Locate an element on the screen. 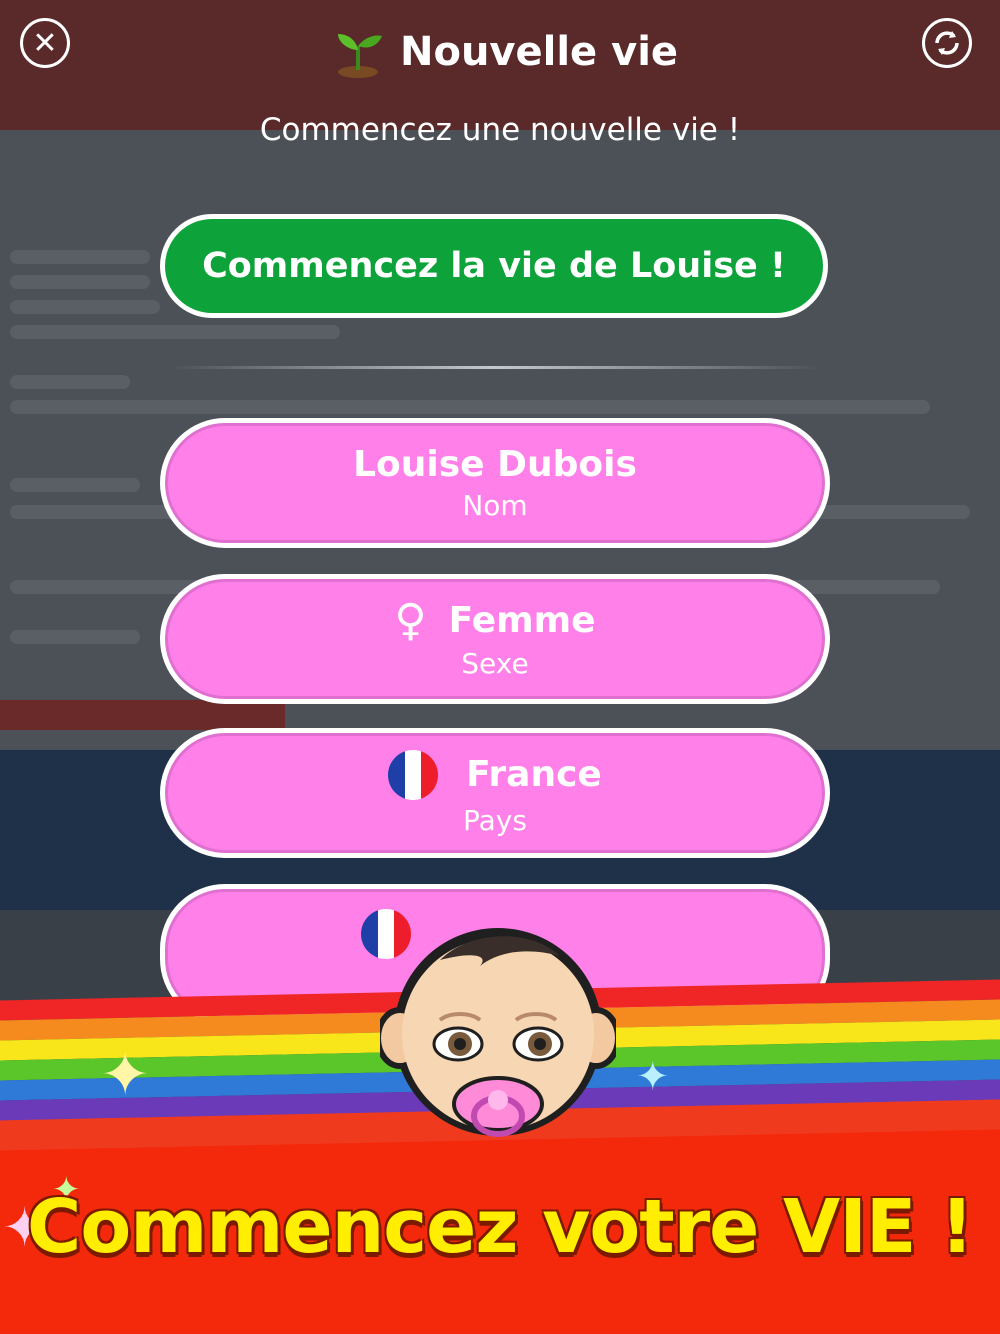 The image size is (1000, 1334). refresh-button is located at coordinates (947, 43).